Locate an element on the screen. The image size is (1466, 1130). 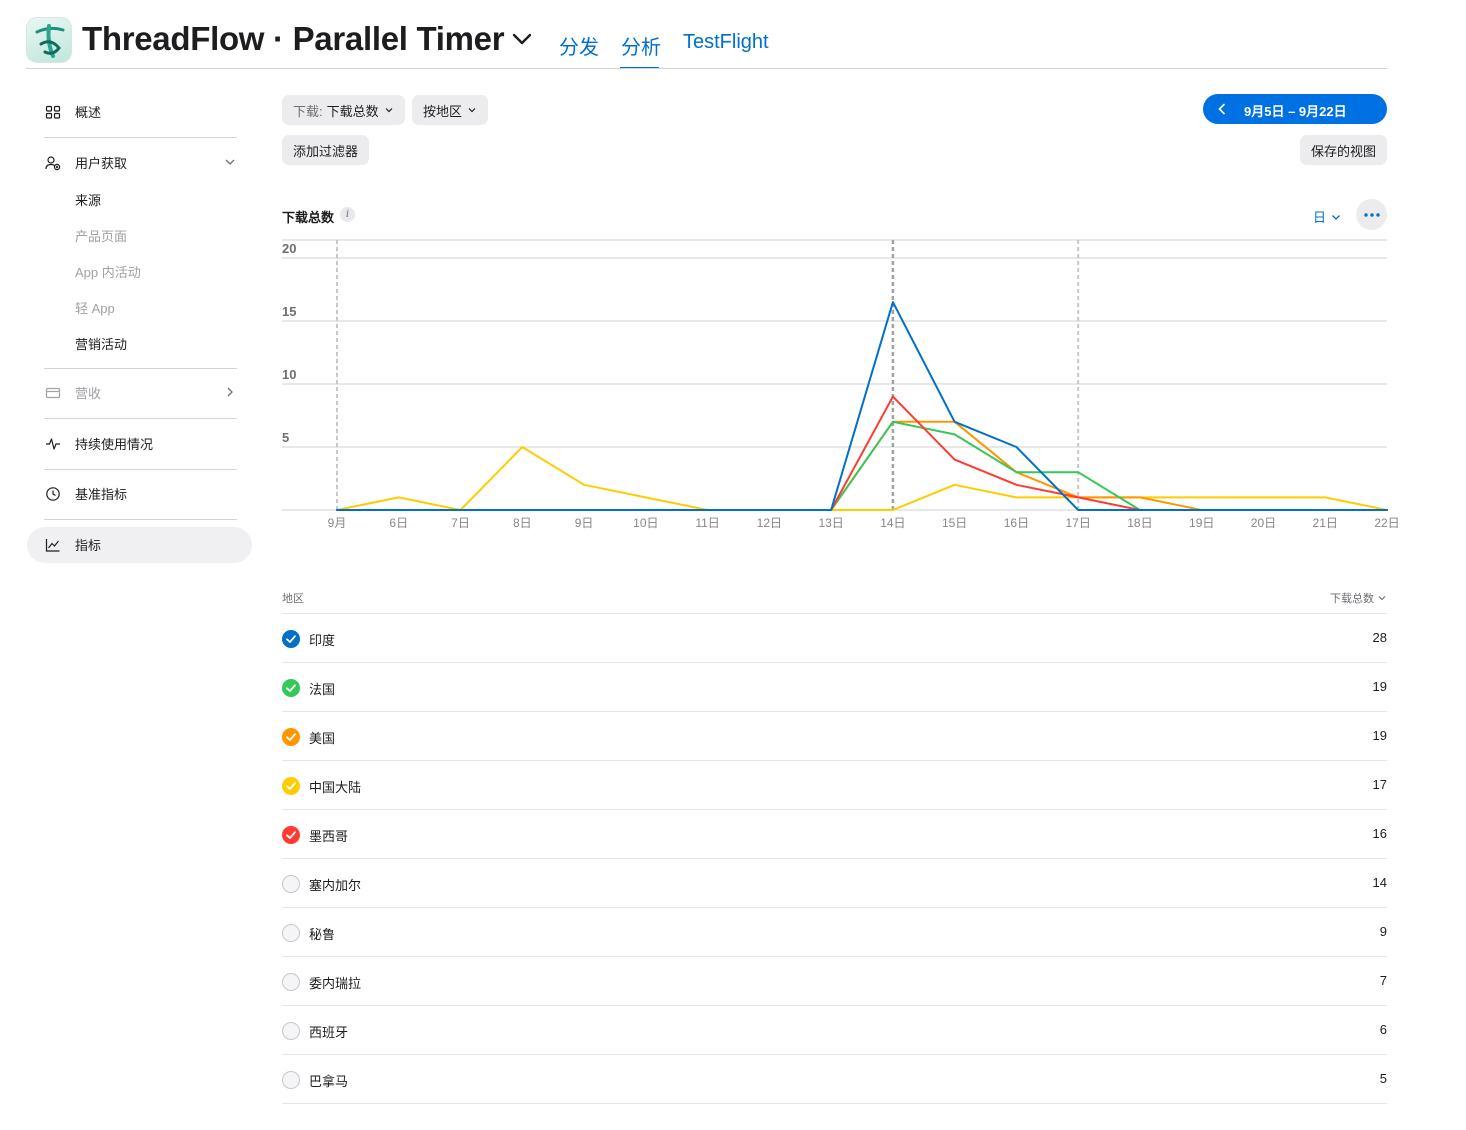
table-row: 委内瑞拉 7 is located at coordinates (834, 981).